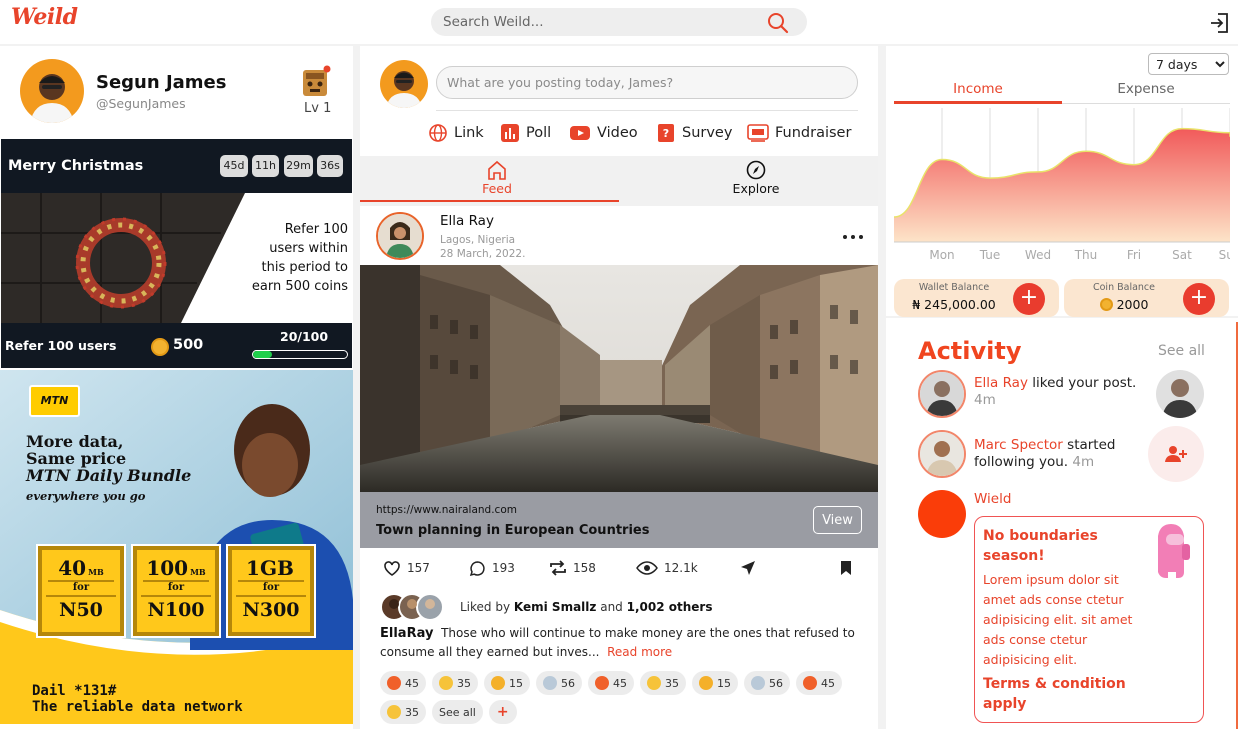 The height and width of the screenshot is (729, 1238). I want to click on composer-link-label: Link, so click(469, 133).